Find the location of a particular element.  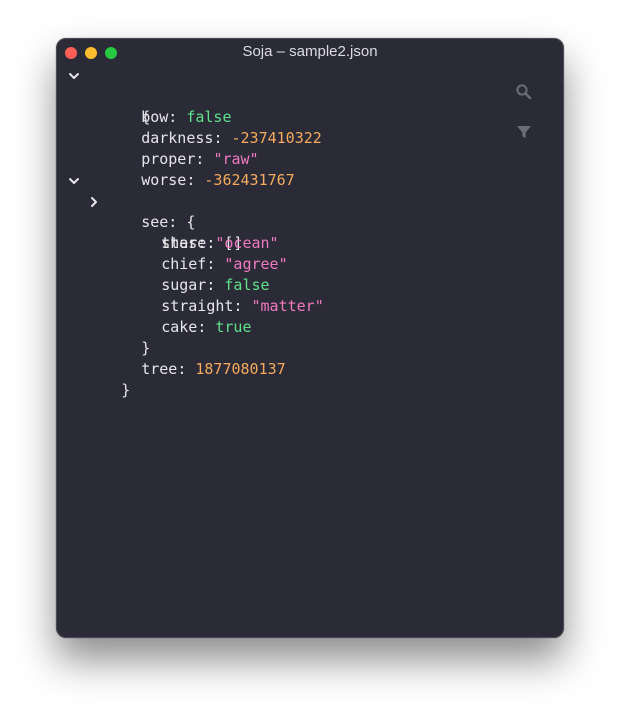

tree-row-root: { is located at coordinates (195, 95).